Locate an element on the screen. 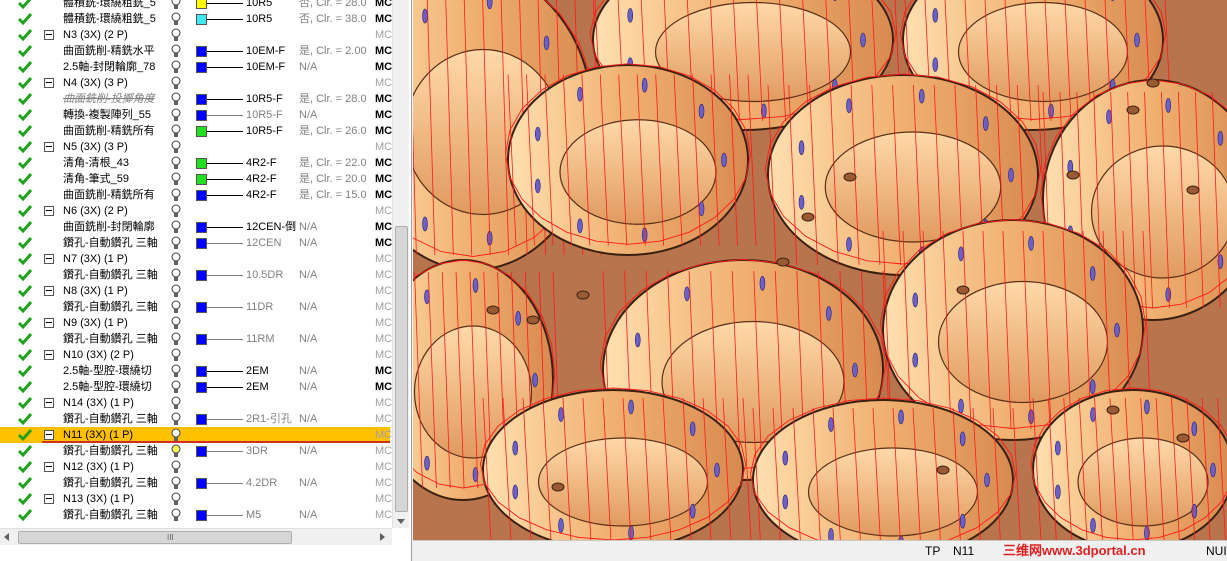 The height and width of the screenshot is (561, 1227). tree-operation-row: 鑽孔-自動鑽孔 三軸 M5 N/A MC is located at coordinates (196, 515).